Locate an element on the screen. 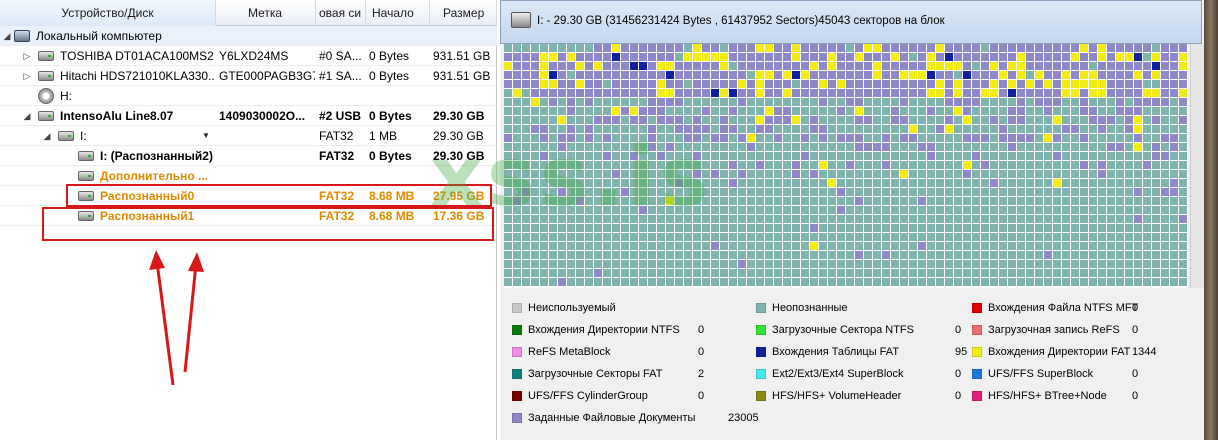 The height and width of the screenshot is (440, 1218). legend-swatch-icon is located at coordinates (761, 308).